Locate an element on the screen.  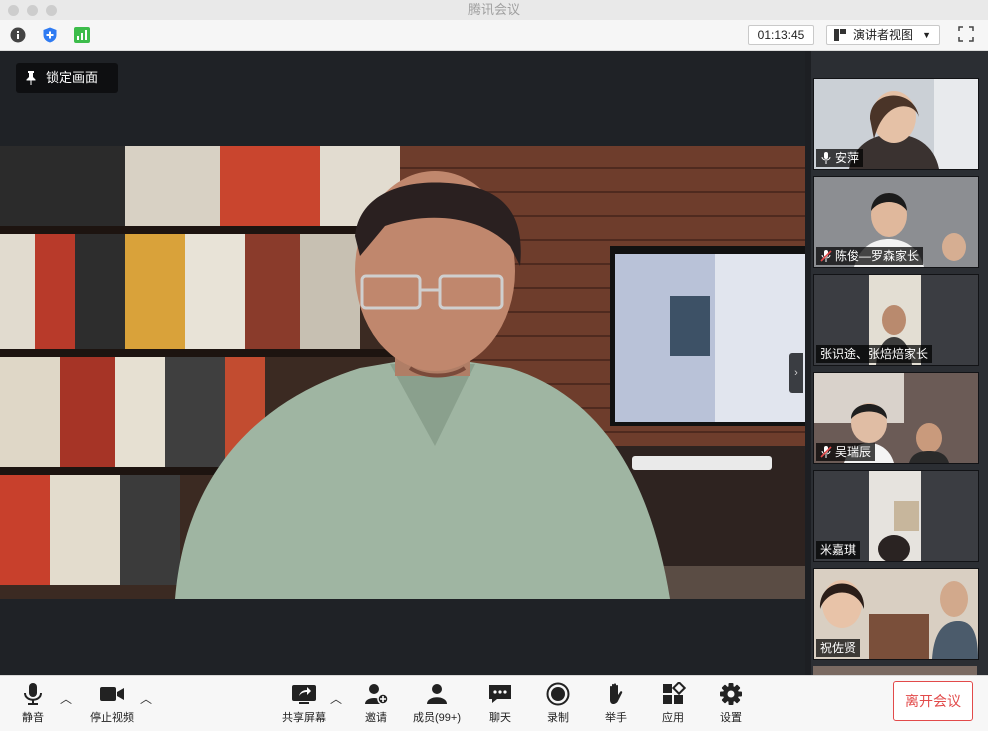
participant-name-badge: 安萍 is located at coordinates (840, 158).